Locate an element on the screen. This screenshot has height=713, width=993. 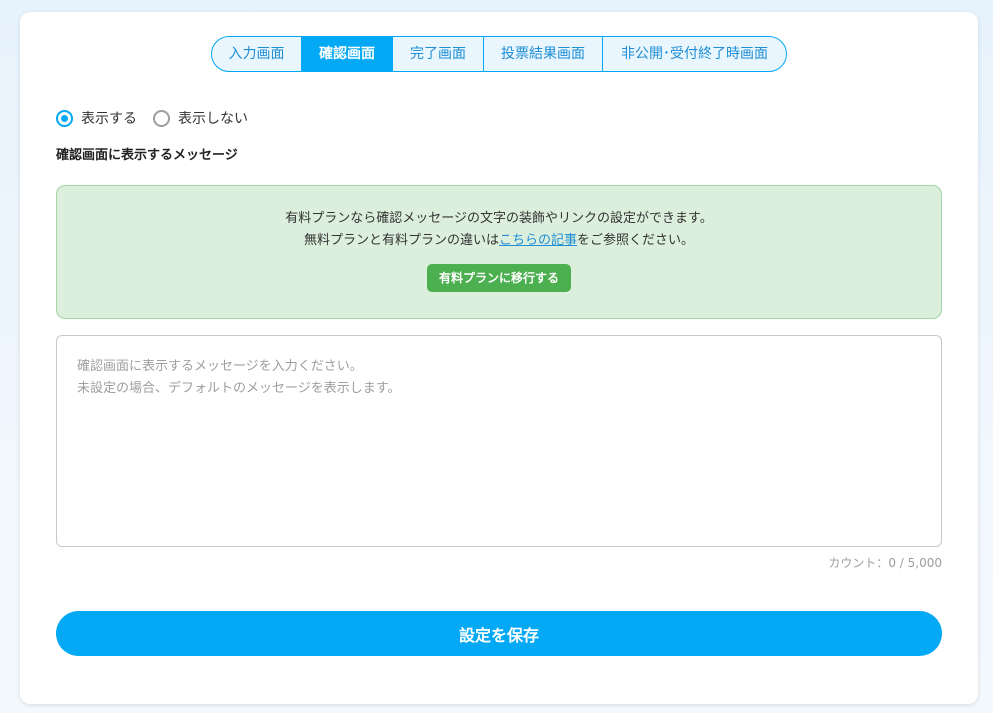
screen-tabs: 入力画面 確認画面 完了画面 投票結果画面 非公開･受付終了時画面 is located at coordinates (499, 54).